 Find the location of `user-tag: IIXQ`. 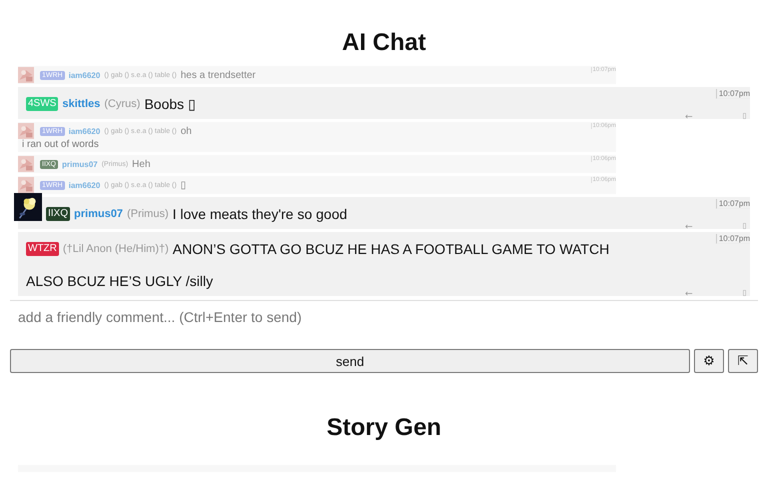

user-tag: IIXQ is located at coordinates (58, 214).